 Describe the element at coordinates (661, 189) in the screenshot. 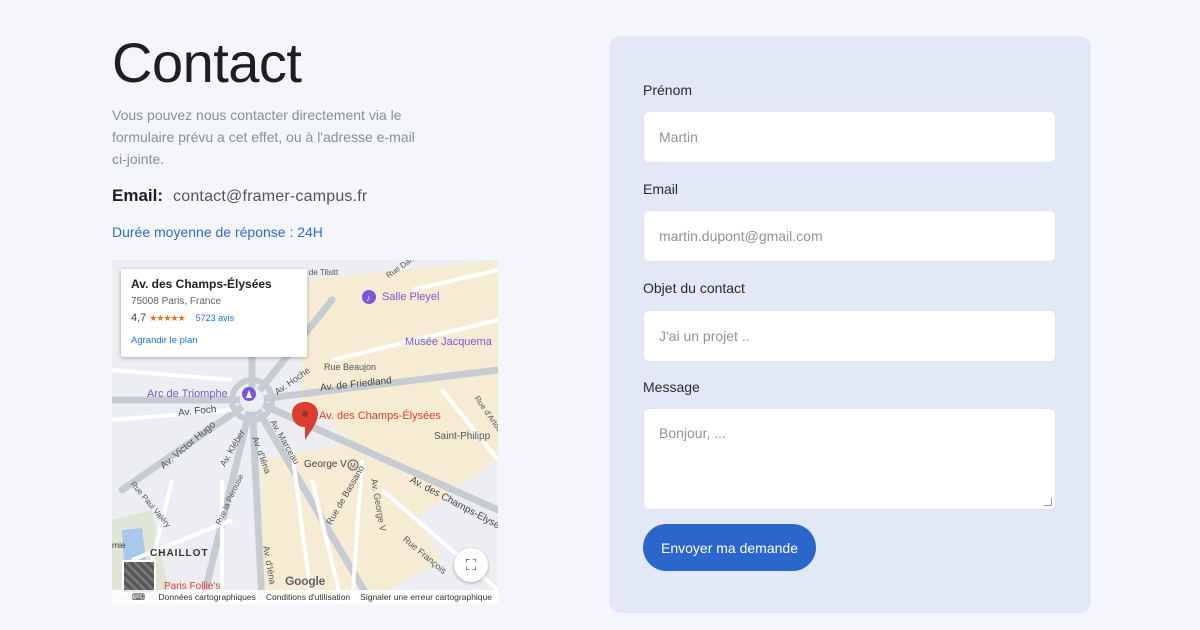

I see `email-label: Email` at that location.